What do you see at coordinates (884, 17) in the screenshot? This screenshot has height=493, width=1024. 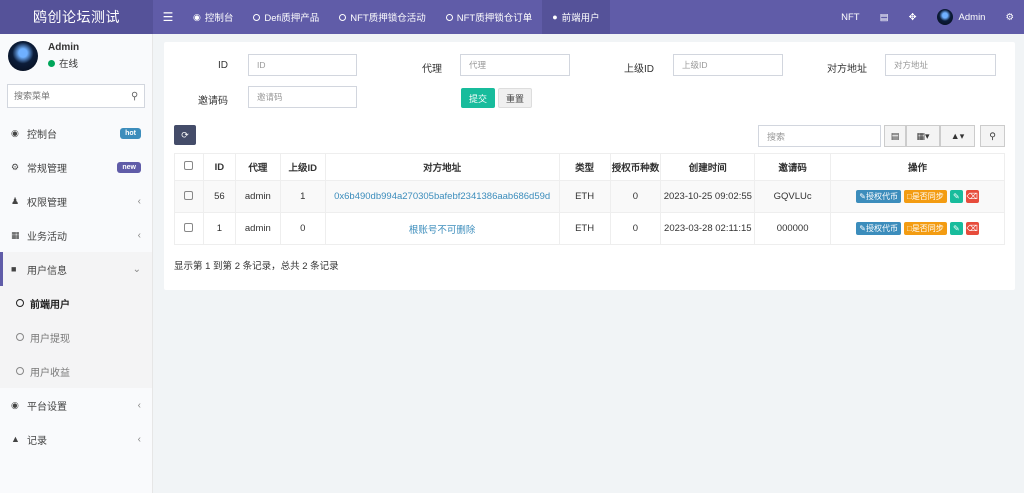 I see `language-icon: ▤` at bounding box center [884, 17].